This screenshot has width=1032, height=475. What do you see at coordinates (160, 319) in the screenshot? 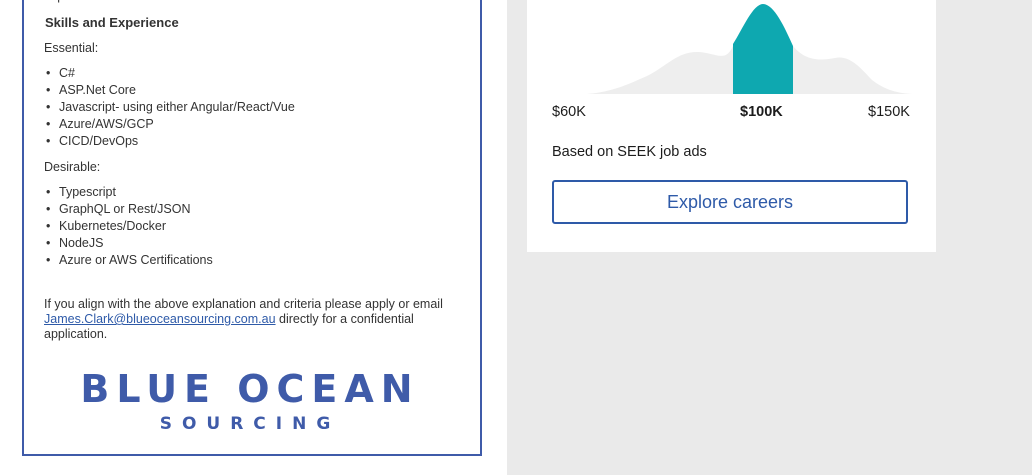
I see `email-link: James.Clark@blueoceansourcing.com.au` at bounding box center [160, 319].